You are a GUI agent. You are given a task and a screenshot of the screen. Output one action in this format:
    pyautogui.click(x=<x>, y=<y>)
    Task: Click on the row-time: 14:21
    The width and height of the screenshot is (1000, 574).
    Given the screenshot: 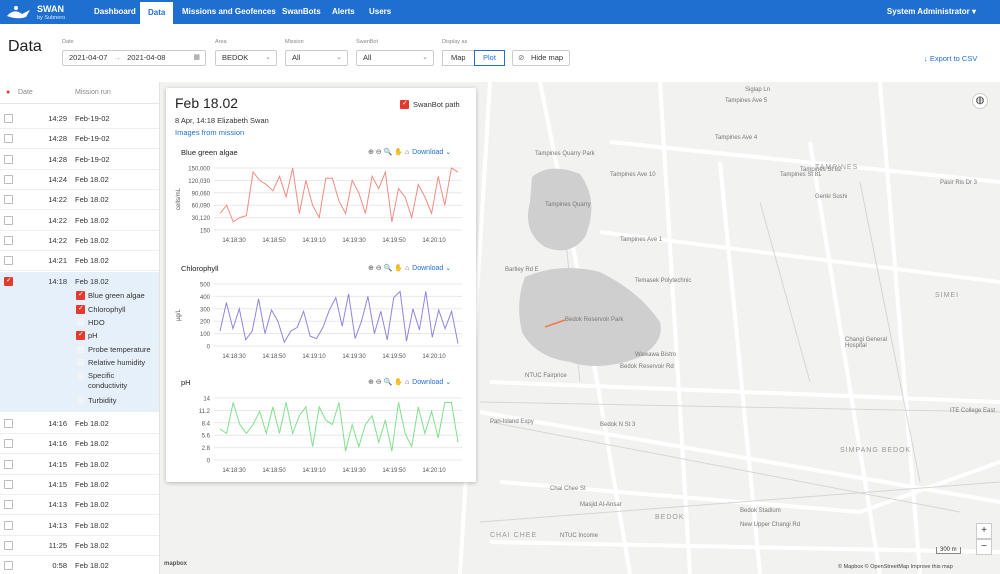 What is the action you would take?
    pyautogui.click(x=57, y=261)
    